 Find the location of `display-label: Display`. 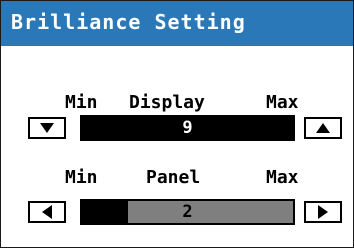

display-label: Display is located at coordinates (167, 102).